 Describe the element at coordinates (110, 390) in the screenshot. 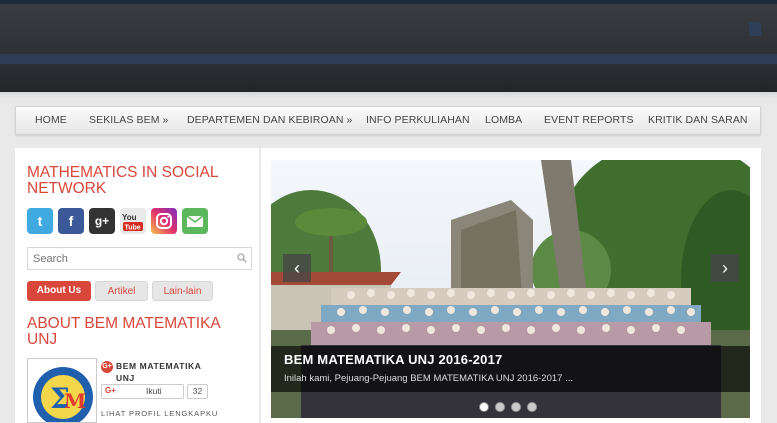

I see `google-plus-follow-icon: G+` at that location.